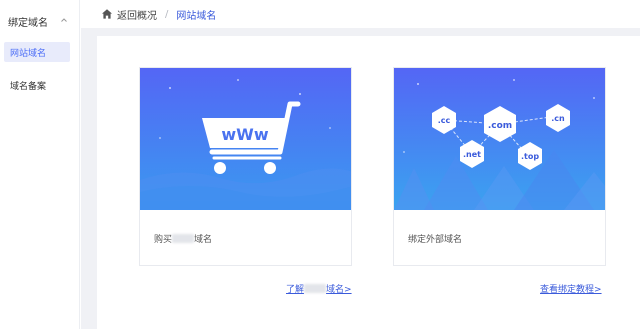 This screenshot has width=640, height=329. What do you see at coordinates (107, 14) in the screenshot?
I see `home-icon` at bounding box center [107, 14].